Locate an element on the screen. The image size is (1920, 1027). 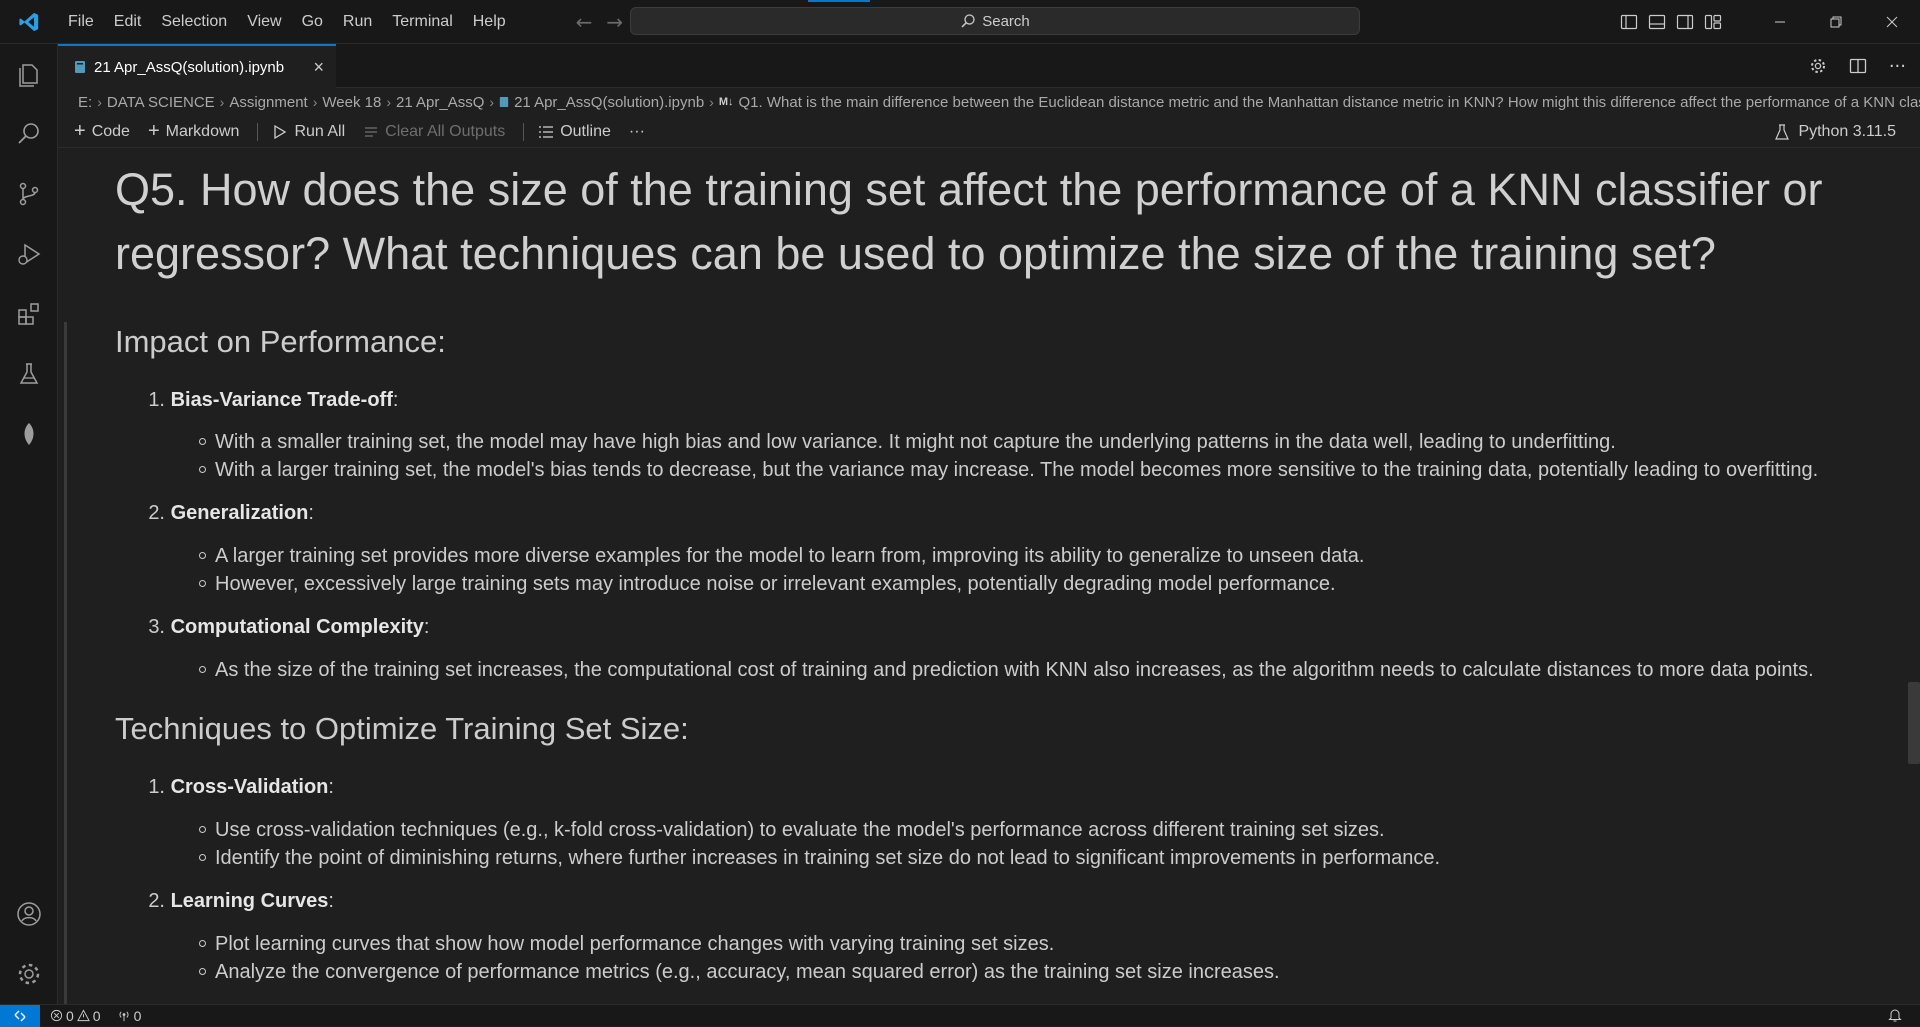
outline-list-icon is located at coordinates (546, 131).